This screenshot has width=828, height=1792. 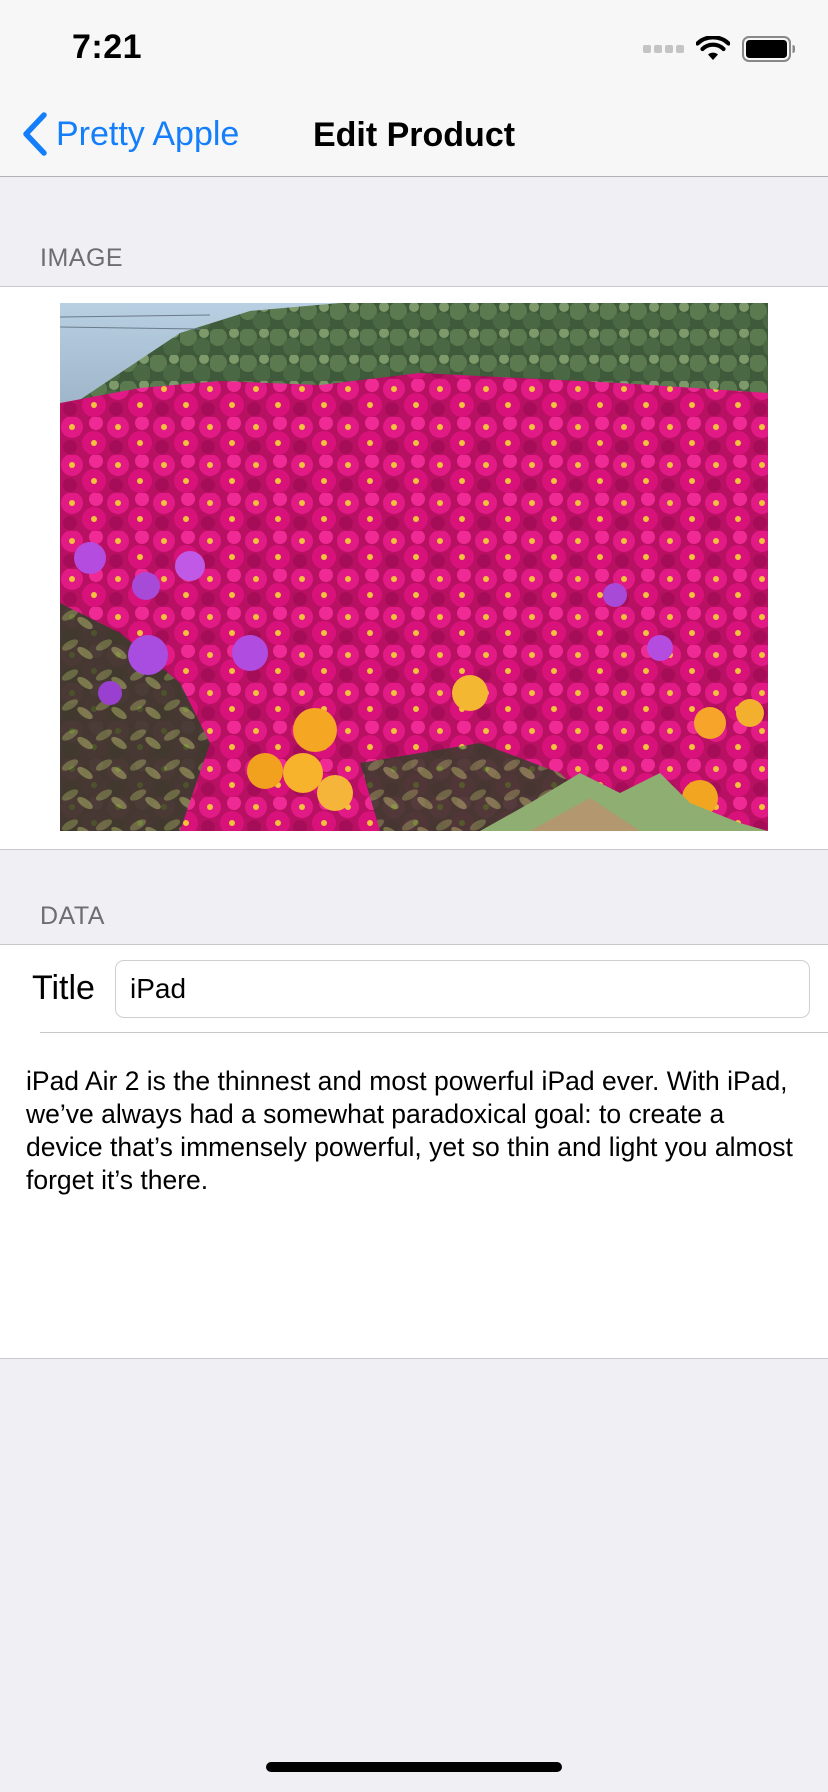 What do you see at coordinates (663, 49) in the screenshot?
I see `signal-icon` at bounding box center [663, 49].